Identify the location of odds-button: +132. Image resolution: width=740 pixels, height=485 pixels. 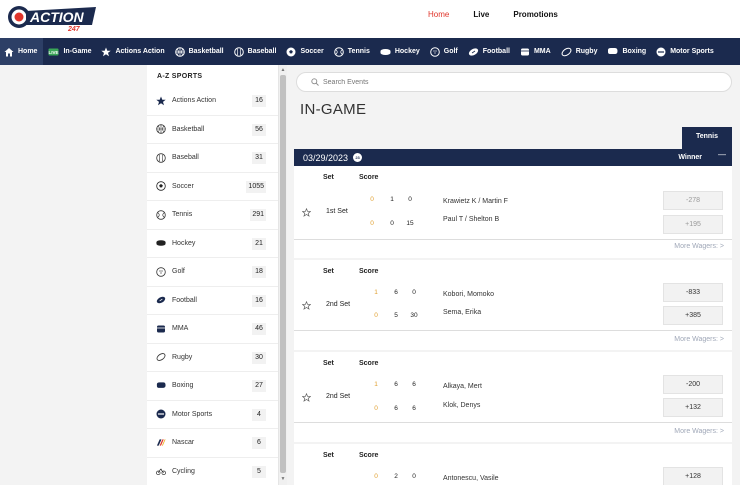
(693, 407).